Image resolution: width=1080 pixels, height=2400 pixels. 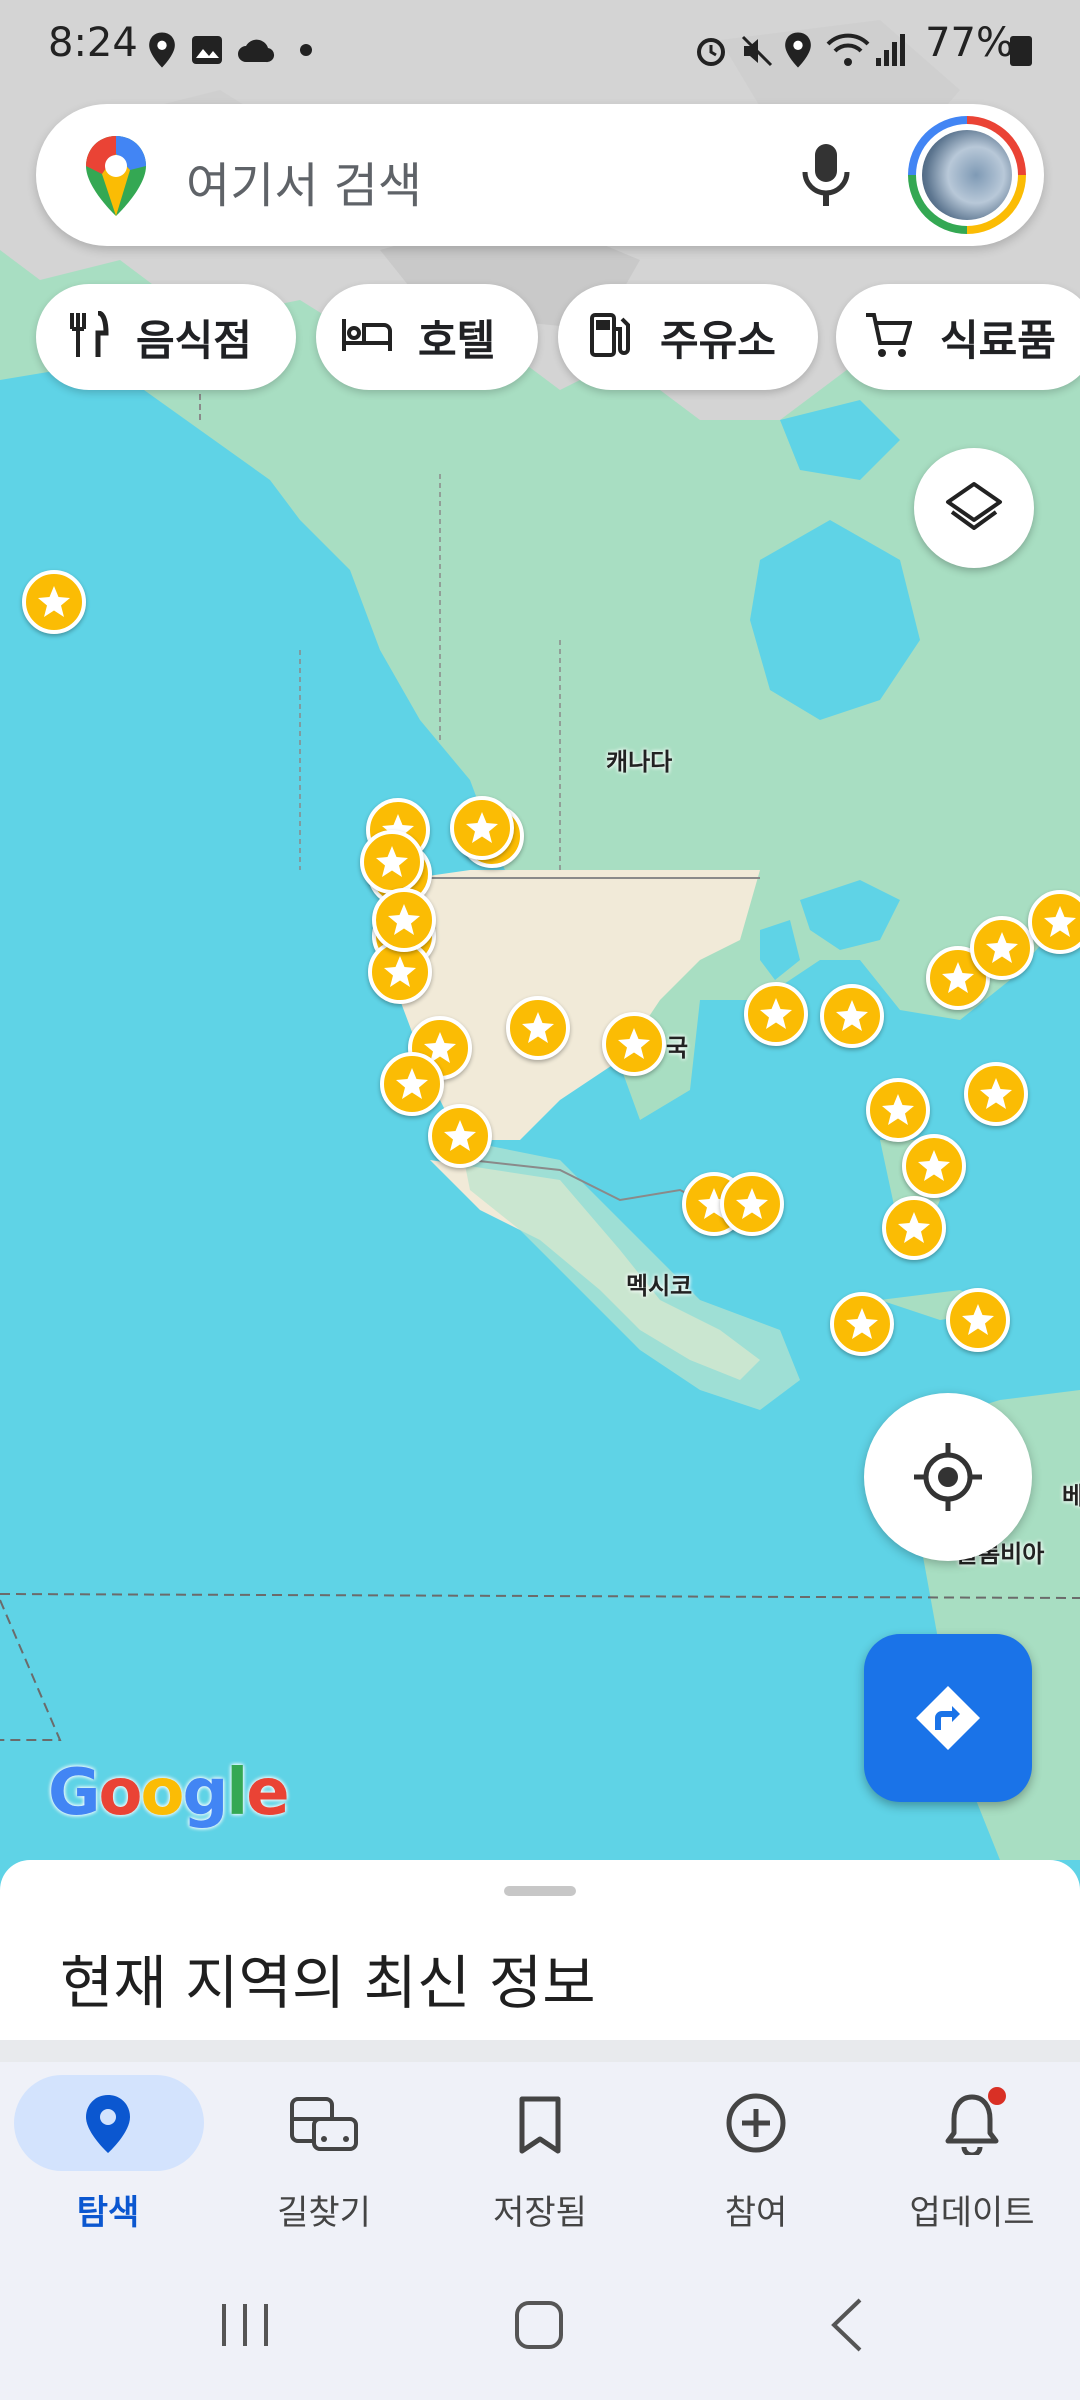 What do you see at coordinates (888, 337) in the screenshot?
I see `cart-icon` at bounding box center [888, 337].